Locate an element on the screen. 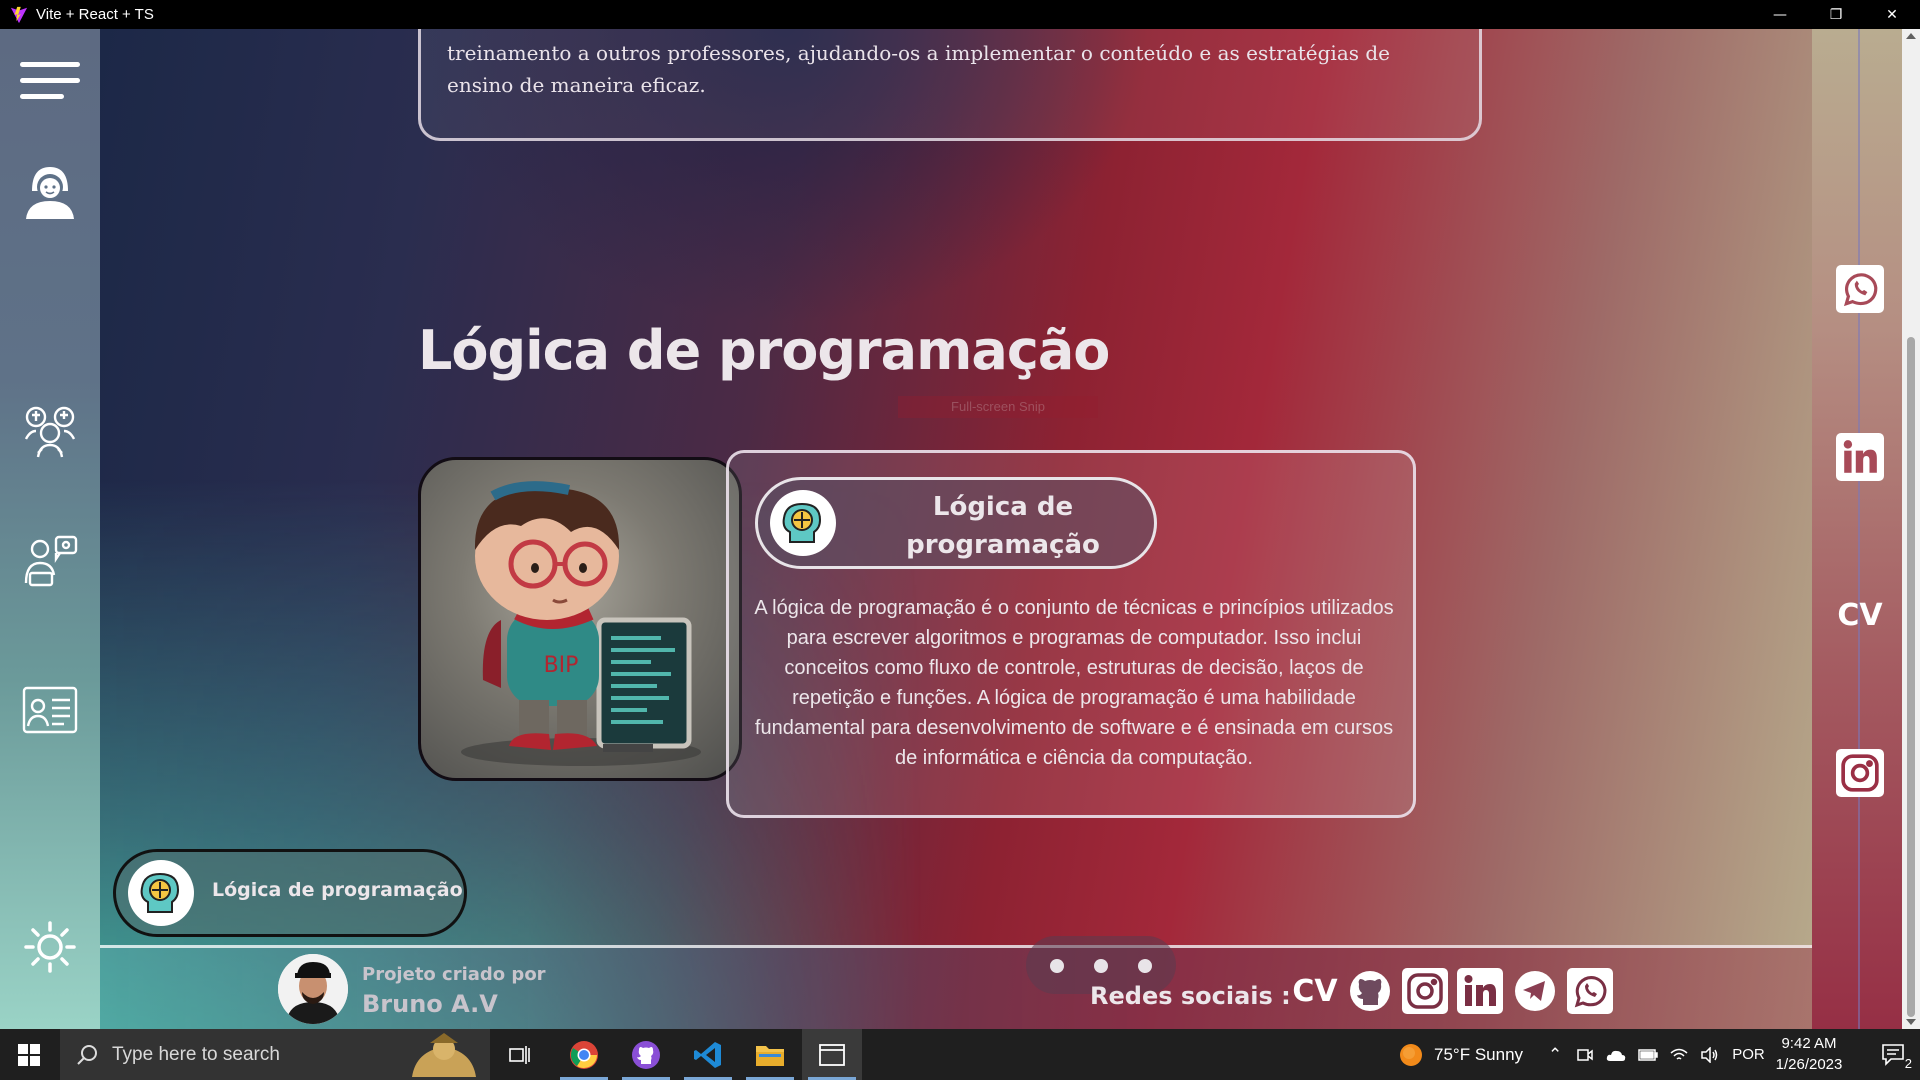 The image size is (1920, 1080). clock-time: 9:42 AM is located at coordinates (1809, 1043).